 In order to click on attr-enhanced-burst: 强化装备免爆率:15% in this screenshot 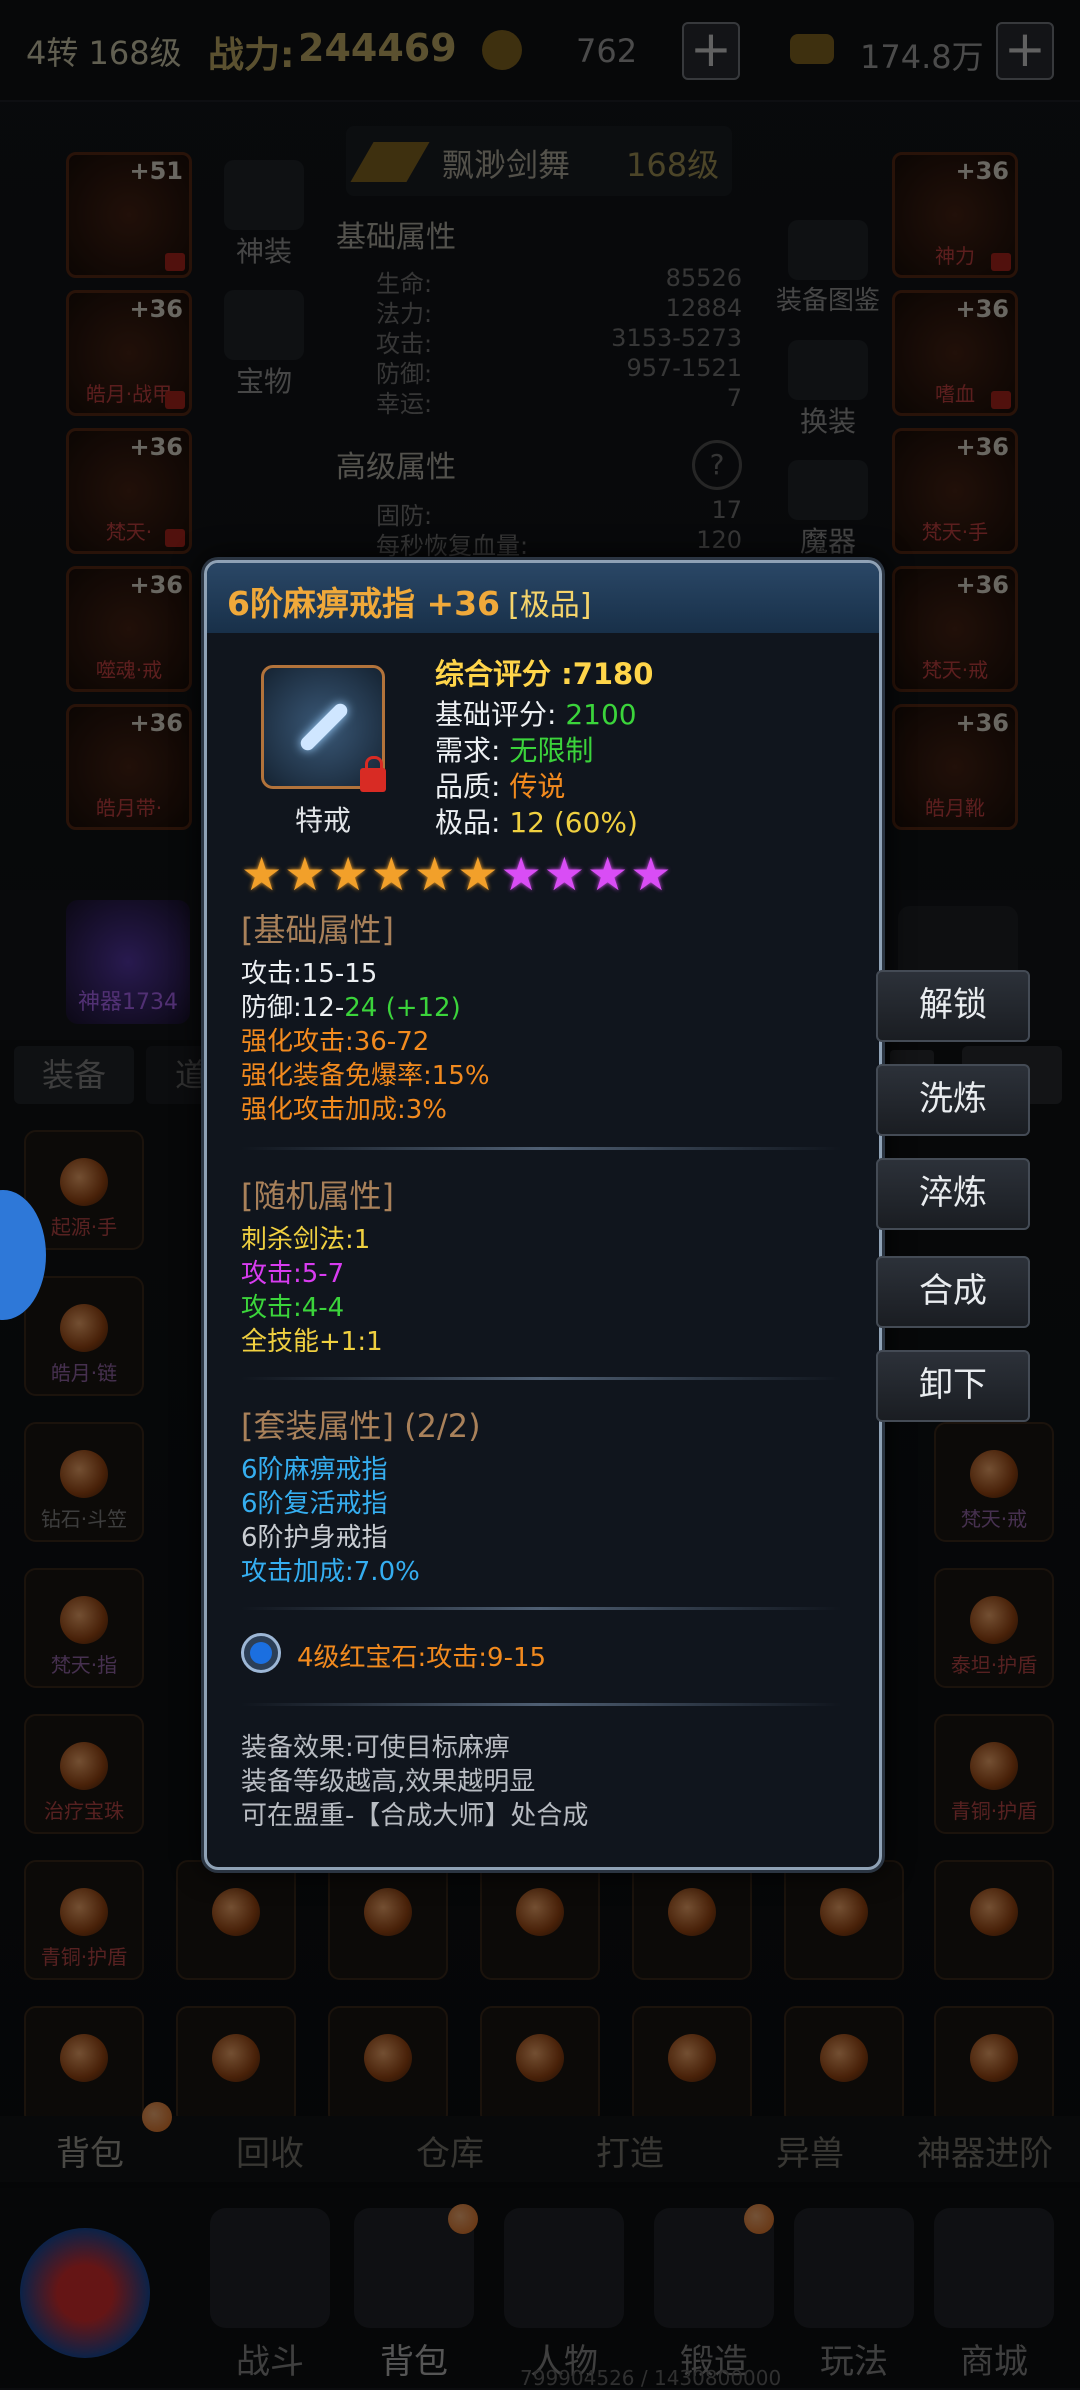, I will do `click(365, 1076)`.